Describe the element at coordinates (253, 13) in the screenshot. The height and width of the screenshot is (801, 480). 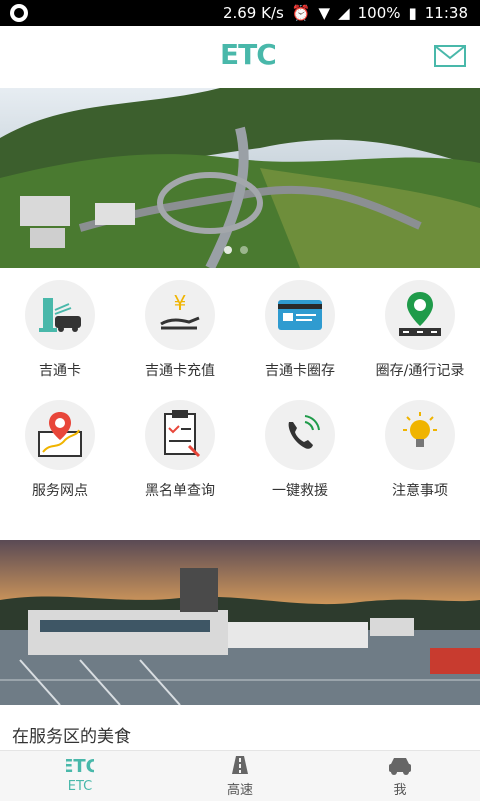
I see `network-speed: 2.69 K/s` at that location.